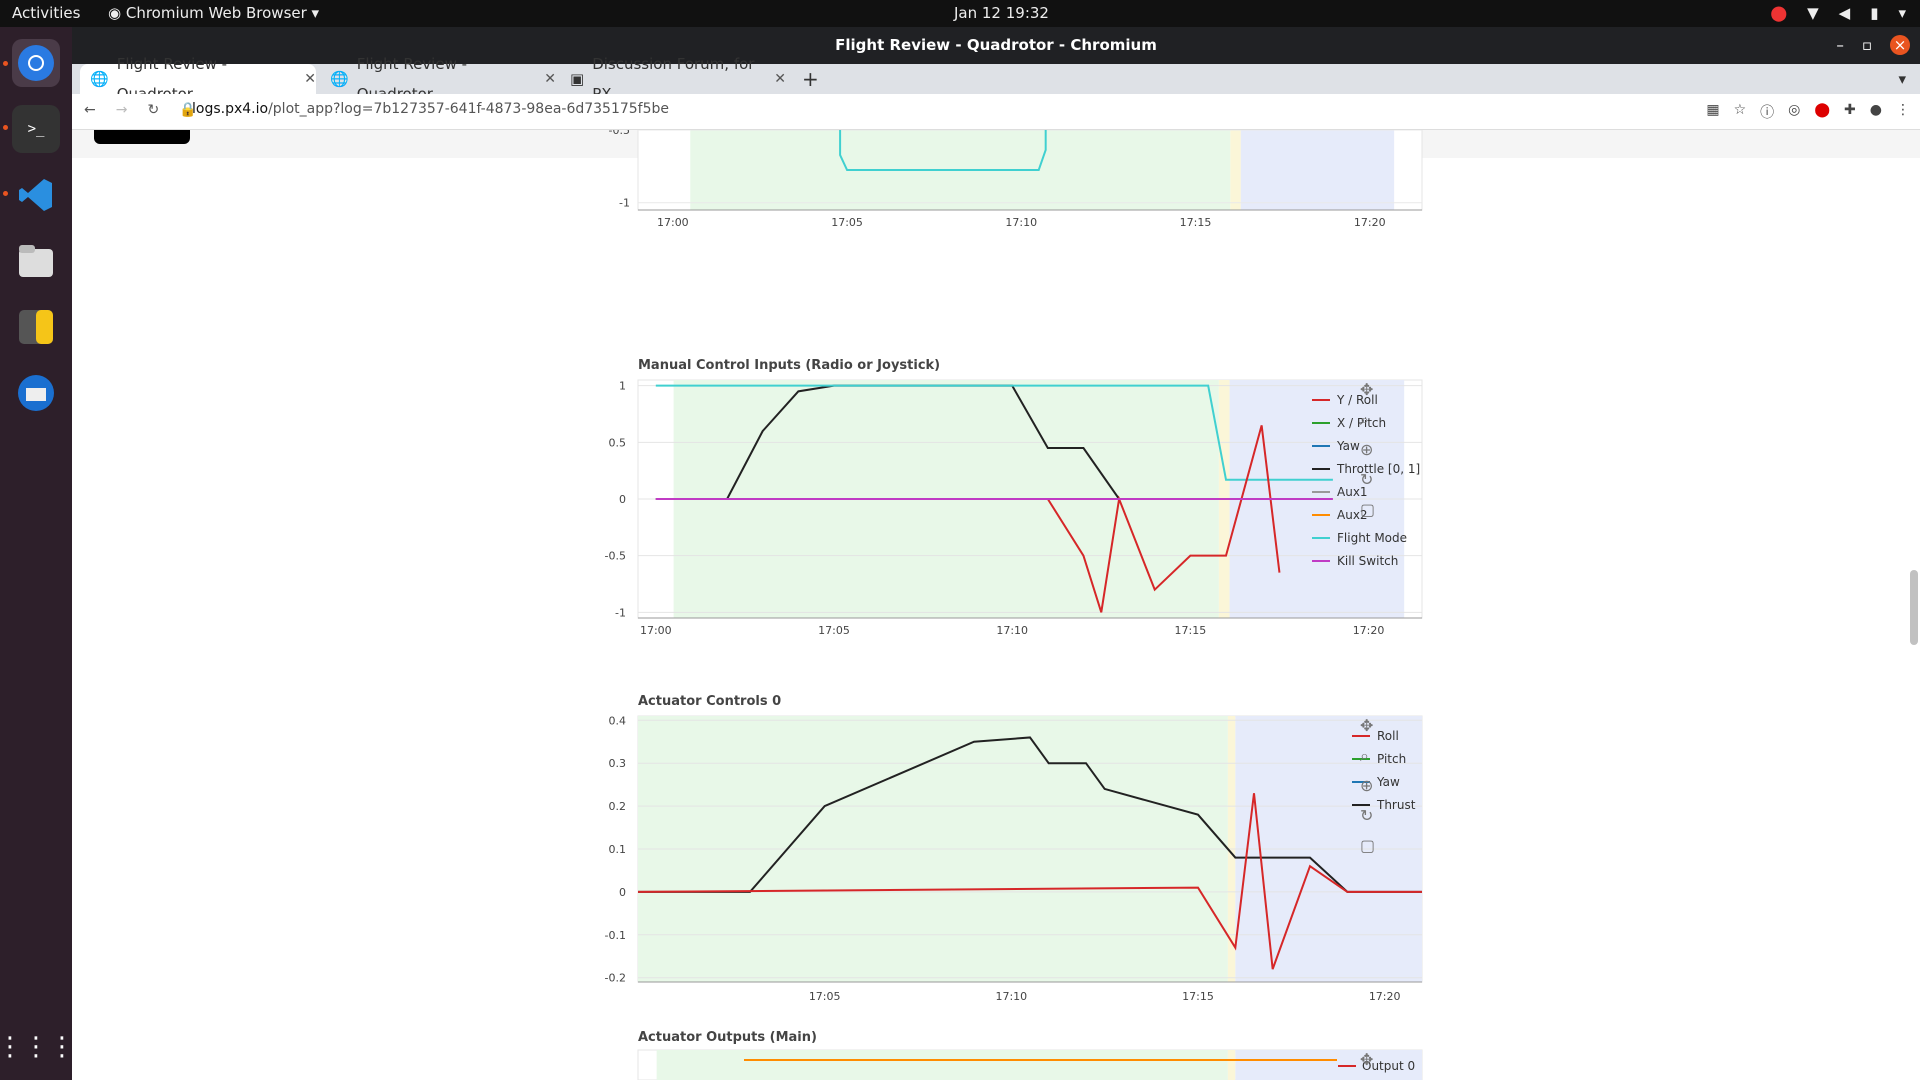  What do you see at coordinates (438, 79) in the screenshot?
I see `tab-flight-review-2: 🌐 Flight Review - Quadrotor ✕` at bounding box center [438, 79].